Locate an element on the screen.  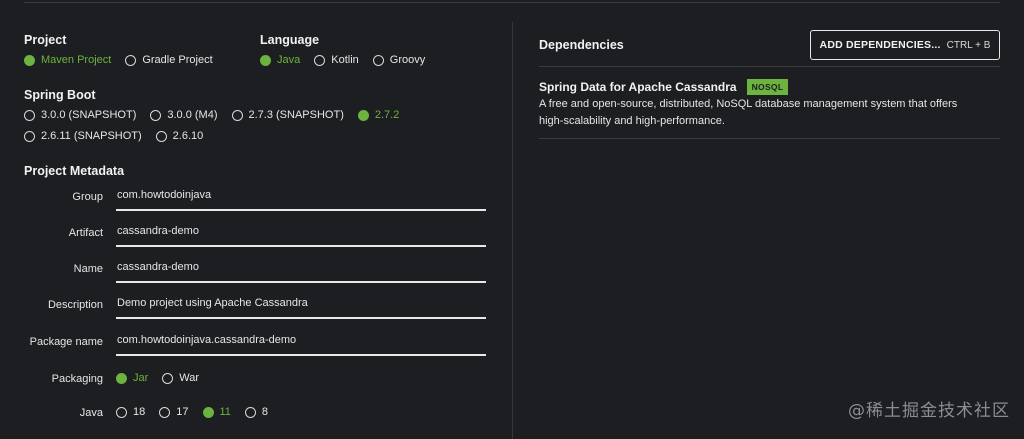
radio-label: War is located at coordinates (189, 378).